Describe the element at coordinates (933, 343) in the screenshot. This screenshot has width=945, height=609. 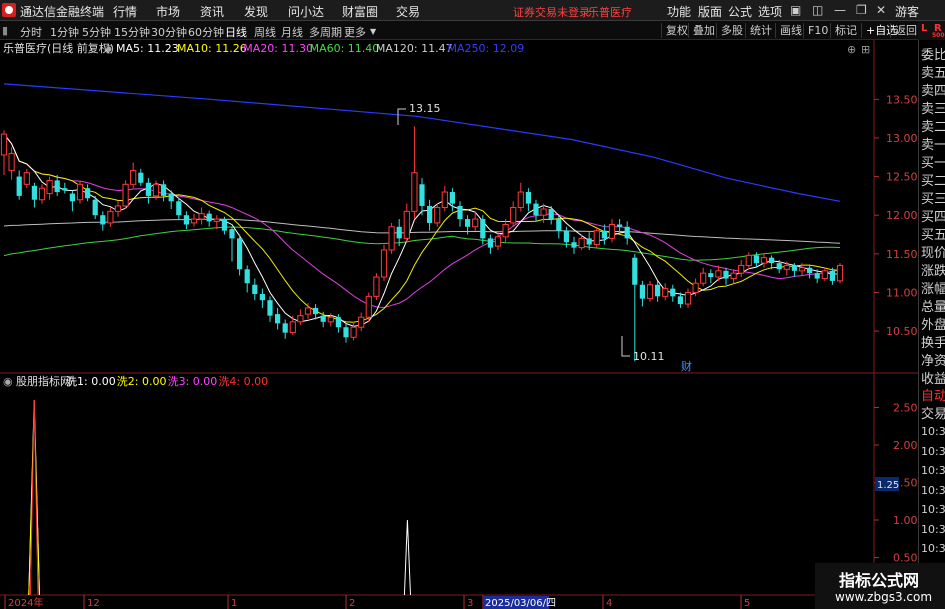
I see `quote-row-label: 换手` at that location.